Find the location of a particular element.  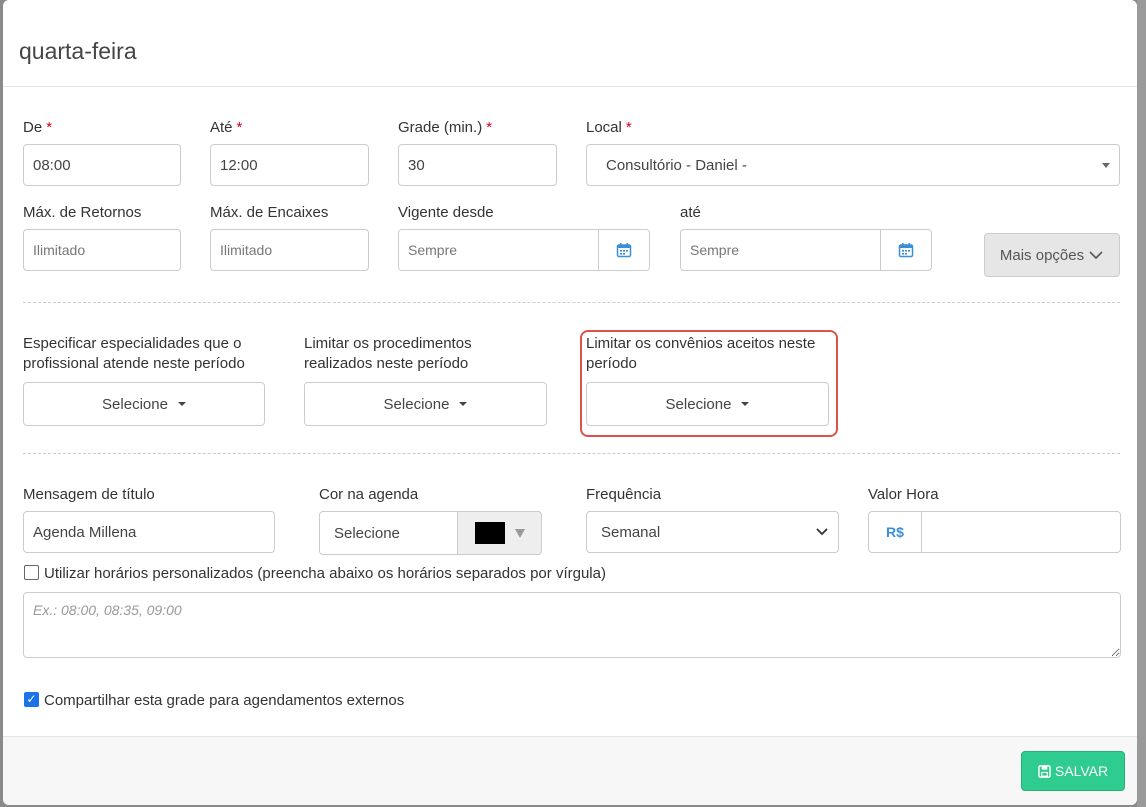

color-swatch is located at coordinates (489, 533).